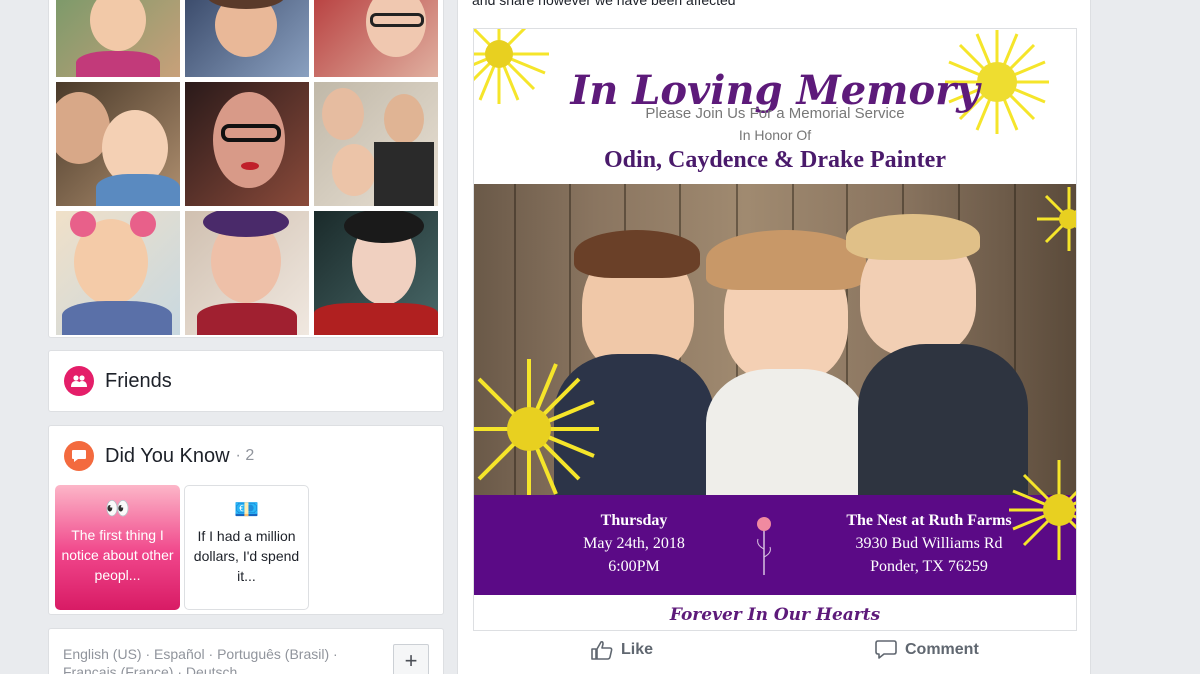 This screenshot has width=1200, height=674. I want to click on did-you-know-header: Did You Know · 2, so click(159, 456).